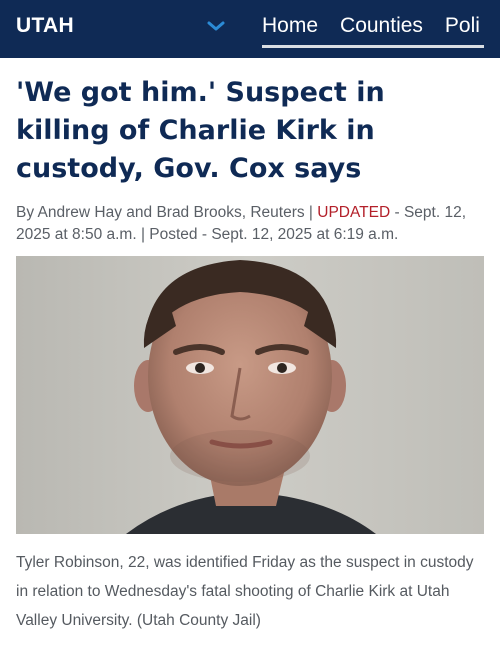 This screenshot has height=650, width=500. I want to click on nav-item-politics: Poli, so click(462, 26).